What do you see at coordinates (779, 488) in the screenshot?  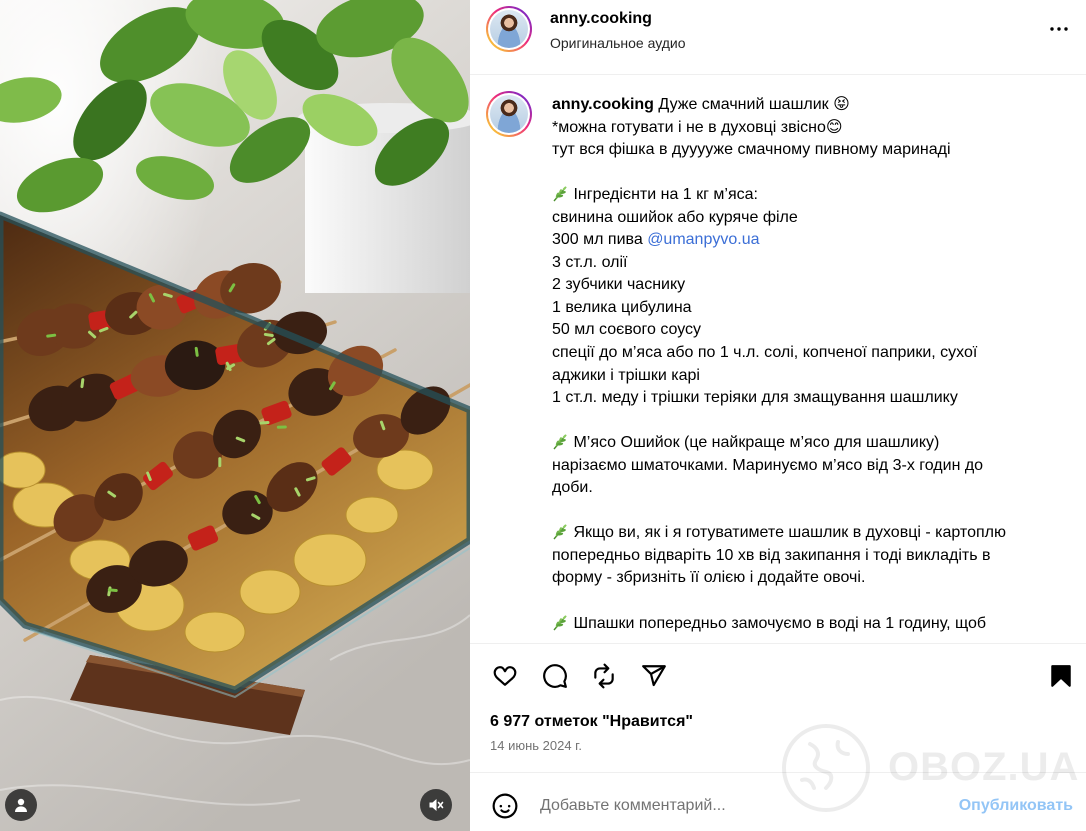 I see `caption-line: доби.` at bounding box center [779, 488].